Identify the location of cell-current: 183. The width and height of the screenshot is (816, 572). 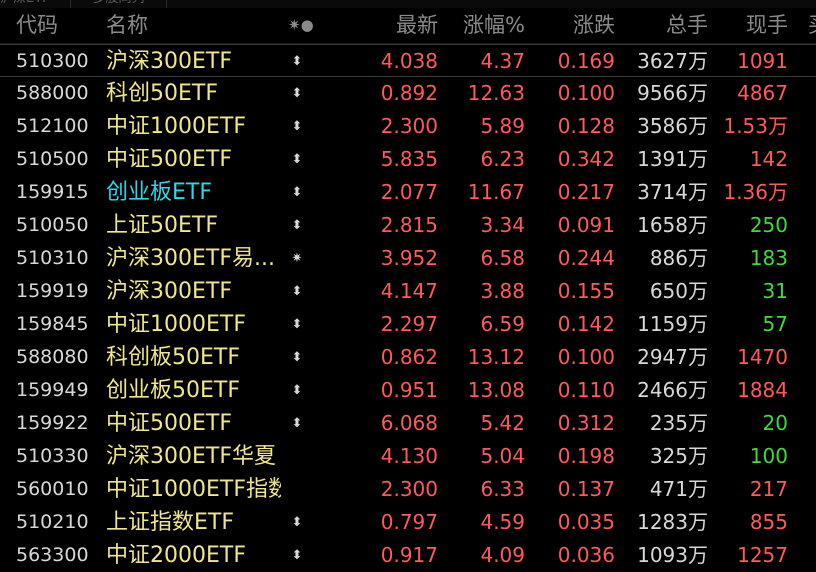
(768, 258).